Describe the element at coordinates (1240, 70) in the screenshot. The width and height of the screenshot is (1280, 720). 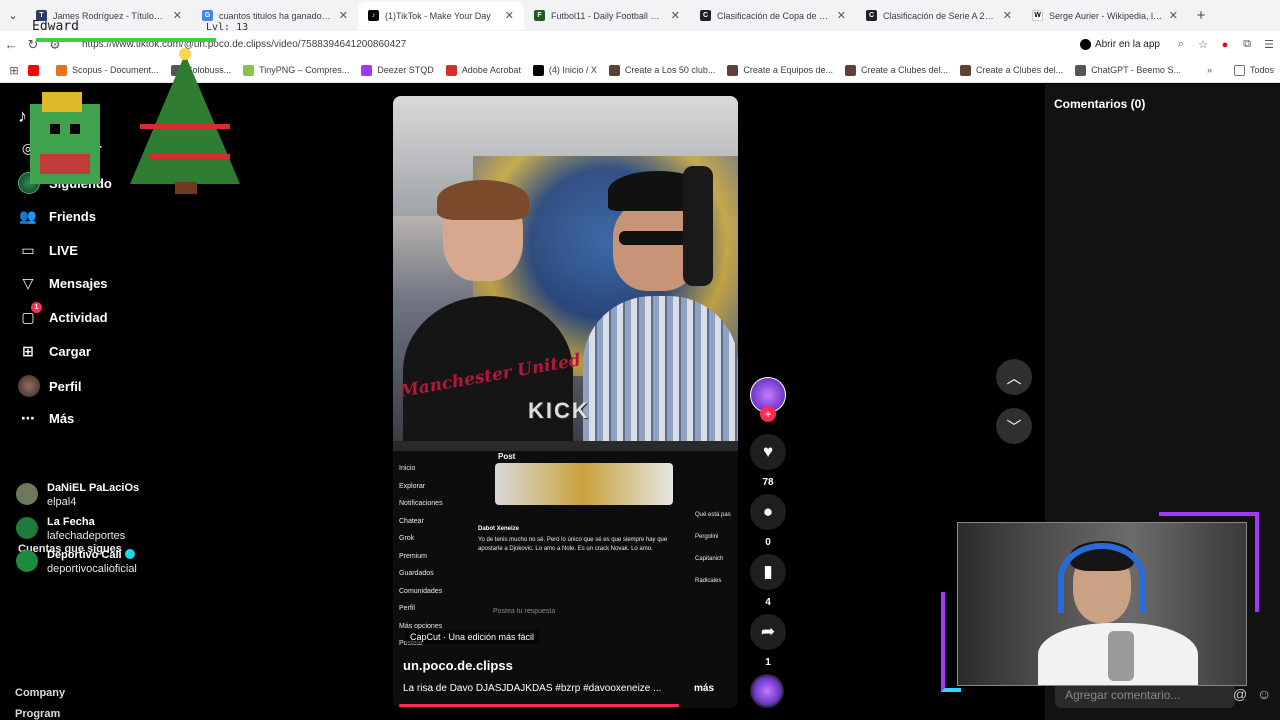
I see `all-bookmarks: » Todos` at that location.